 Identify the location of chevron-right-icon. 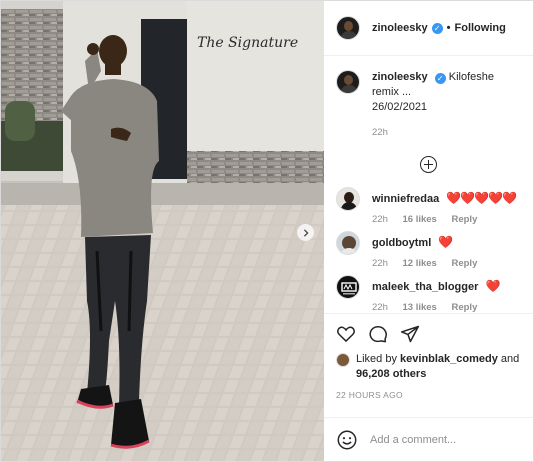
(306, 232).